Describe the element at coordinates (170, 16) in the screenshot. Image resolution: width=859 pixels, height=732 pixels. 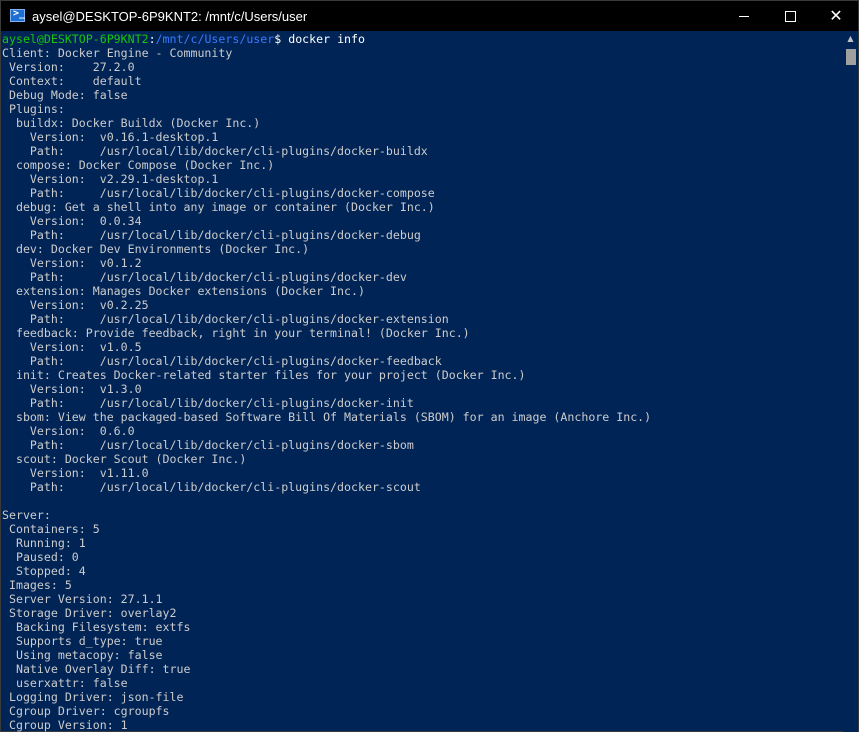
I see `window-title: aysel@DESKTOP-6P9KNT2: /mnt/c/Users/user` at that location.